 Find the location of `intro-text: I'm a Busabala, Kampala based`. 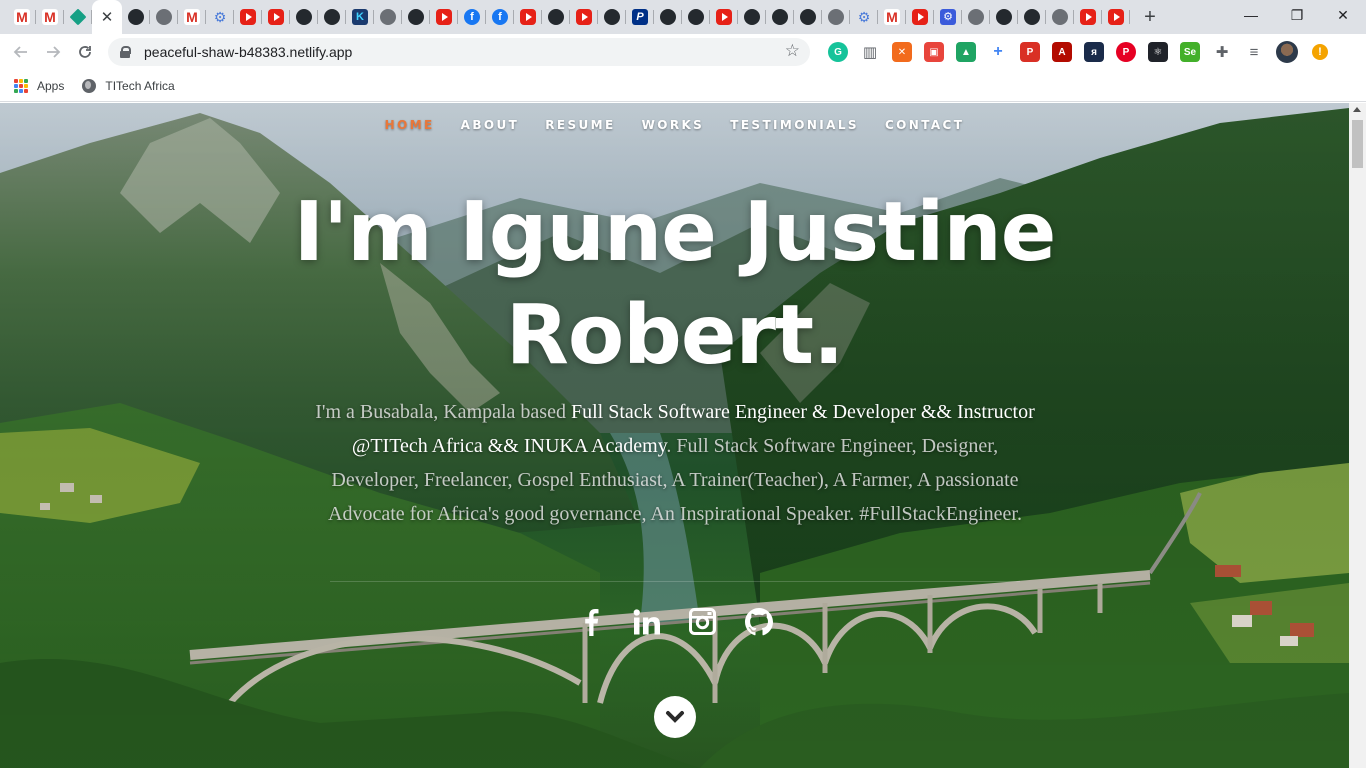

intro-text: I'm a Busabala, Kampala based is located at coordinates (443, 412).